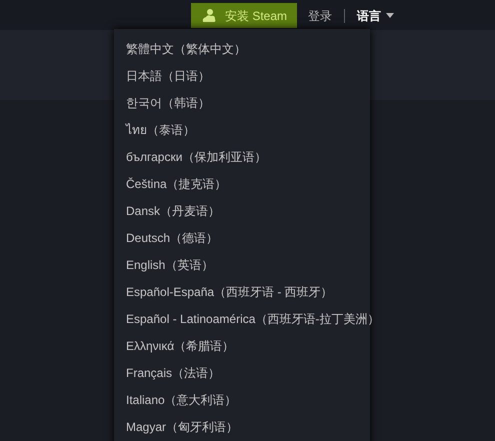 Image resolution: width=495 pixels, height=441 pixels. What do you see at coordinates (172, 241) in the screenshot?
I see `language-option: Deutsch（德语）` at bounding box center [172, 241].